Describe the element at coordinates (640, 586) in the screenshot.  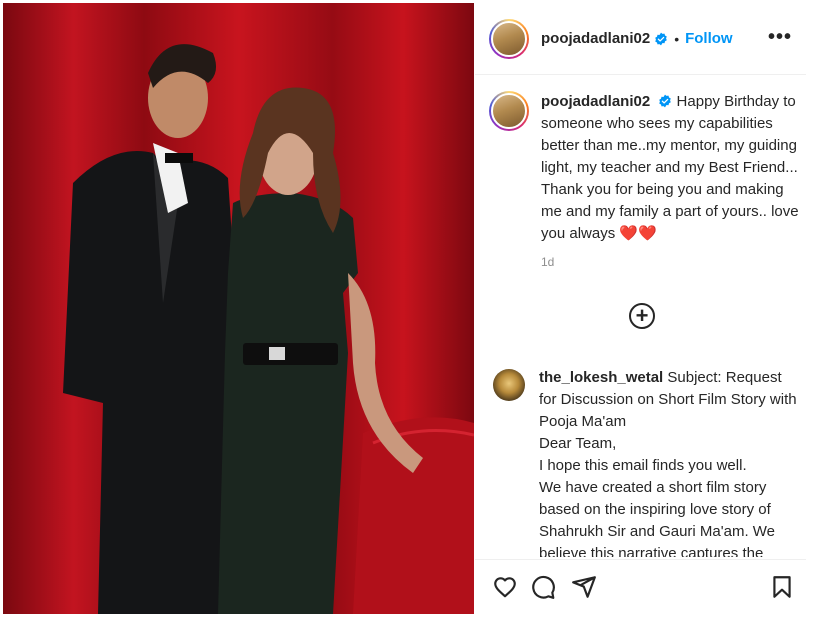
I see `action-bar` at that location.